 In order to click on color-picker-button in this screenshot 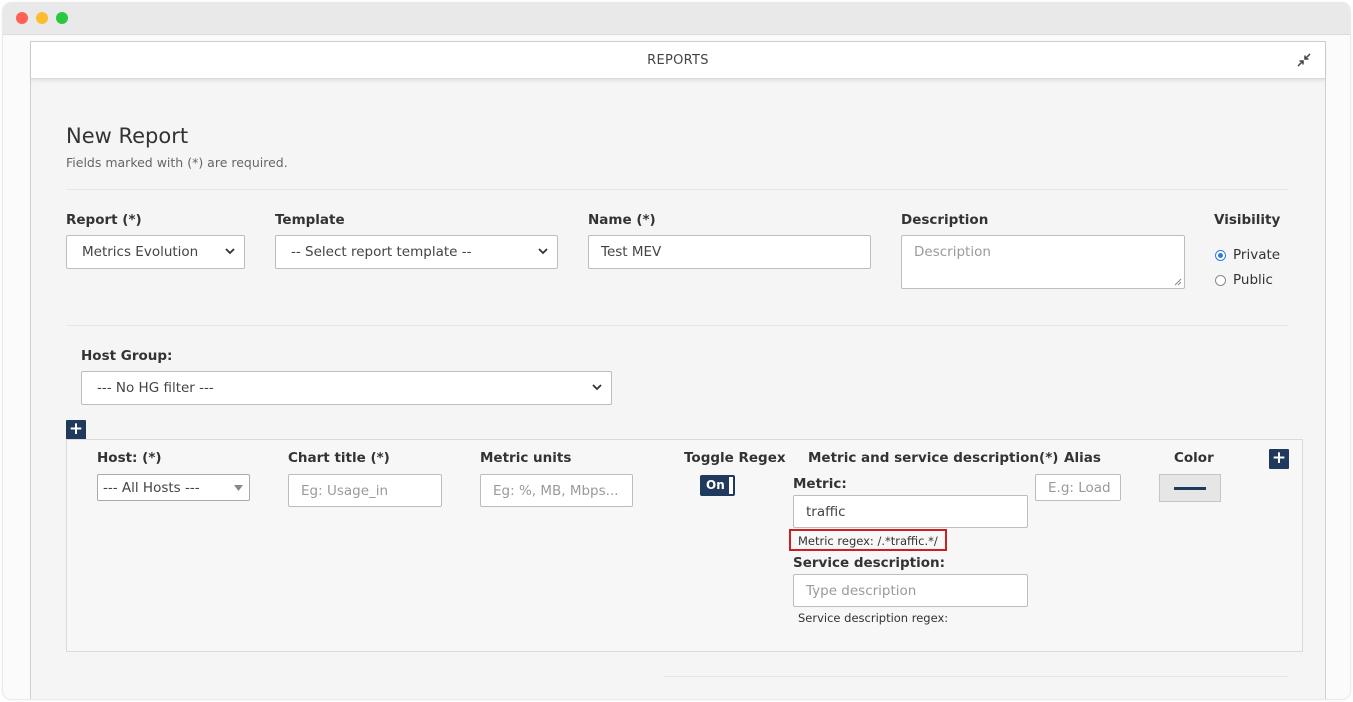, I will do `click(1190, 488)`.